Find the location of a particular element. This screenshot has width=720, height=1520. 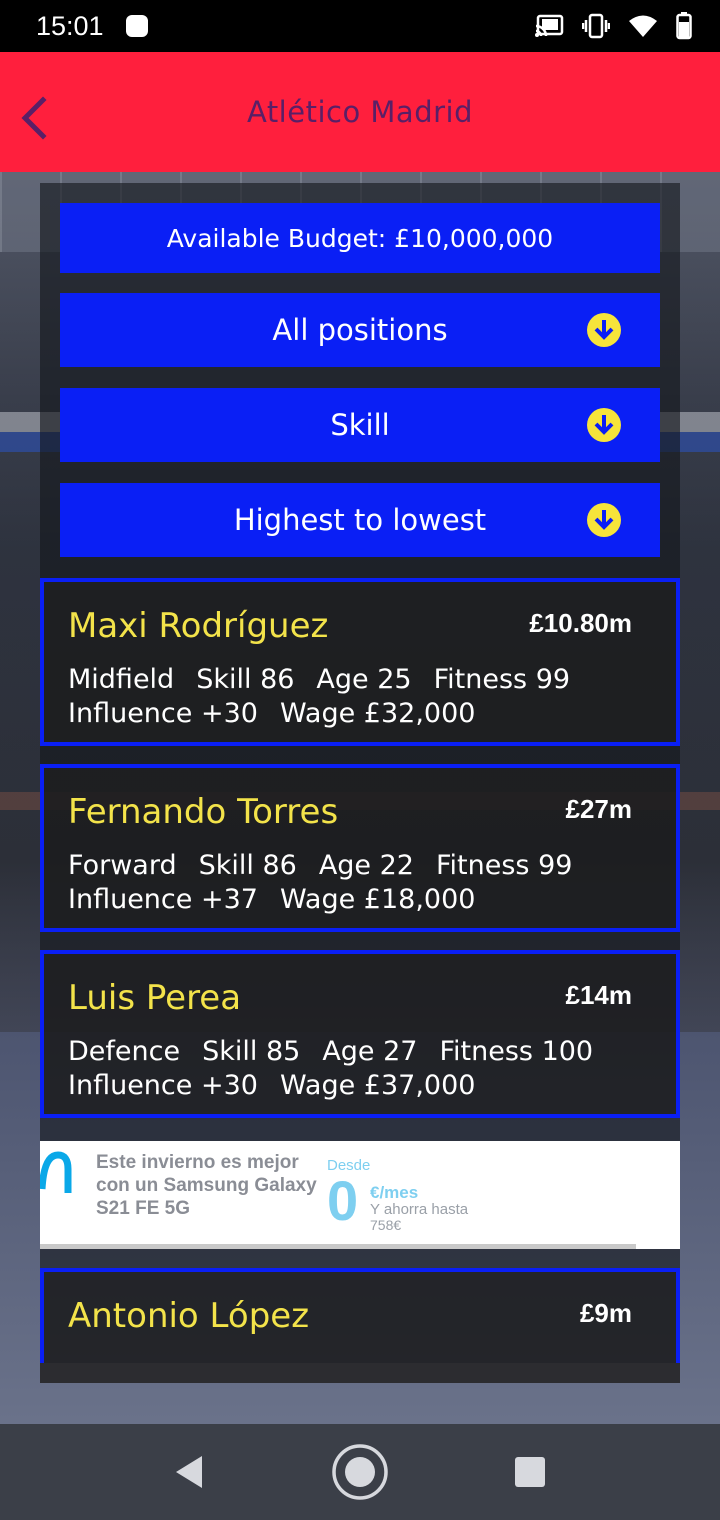

player-price: £10.80m is located at coordinates (580, 623).